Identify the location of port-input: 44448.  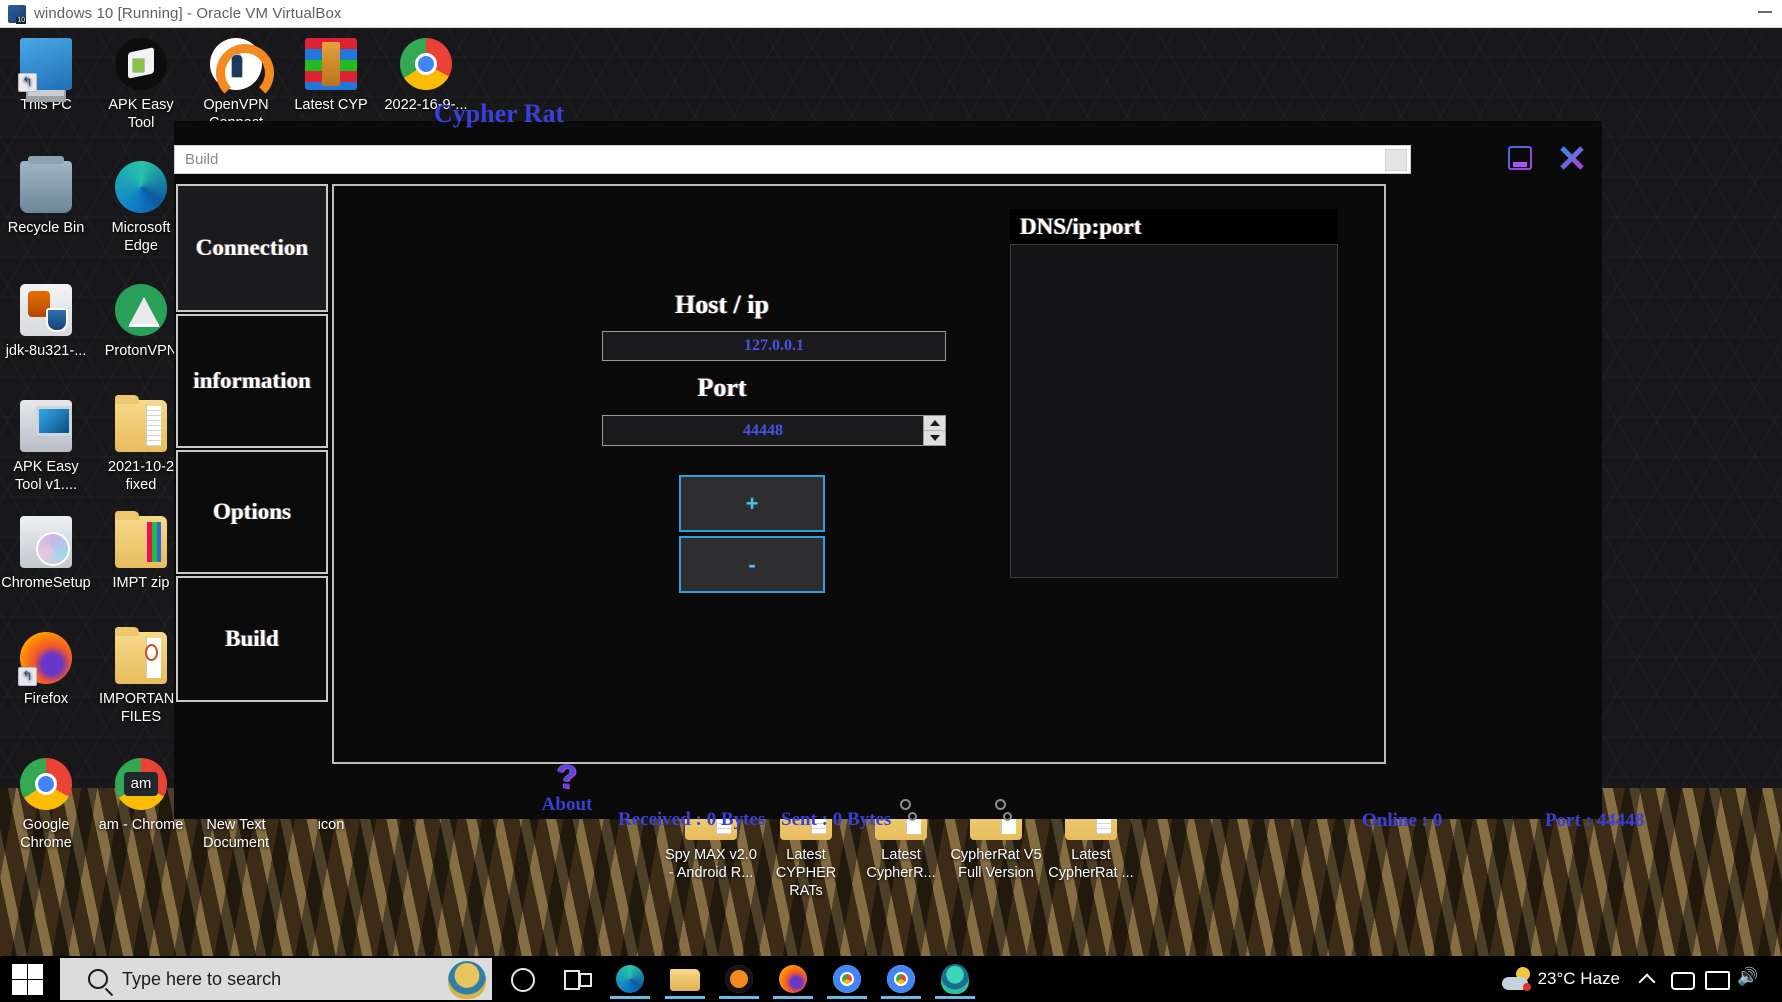
(763, 430).